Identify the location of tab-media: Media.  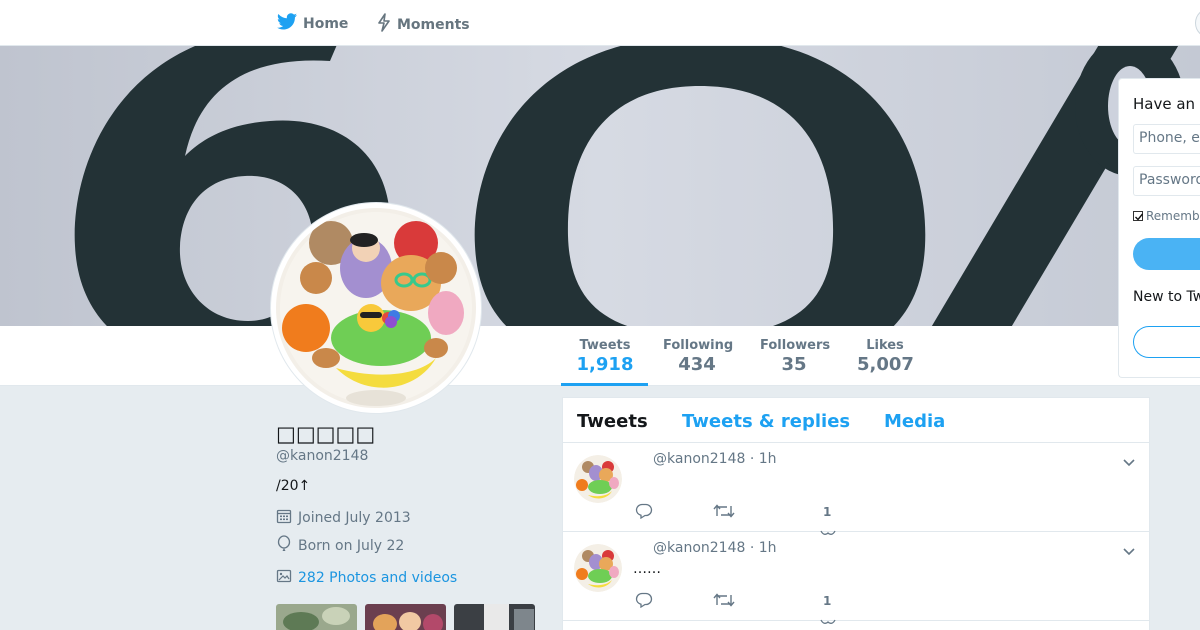
(914, 421).